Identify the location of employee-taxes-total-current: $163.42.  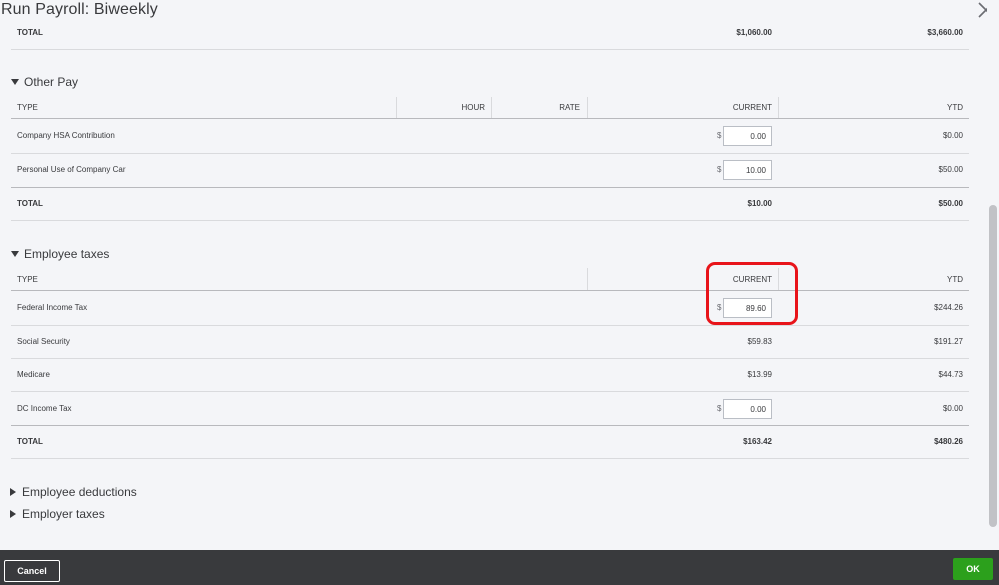
(757, 441).